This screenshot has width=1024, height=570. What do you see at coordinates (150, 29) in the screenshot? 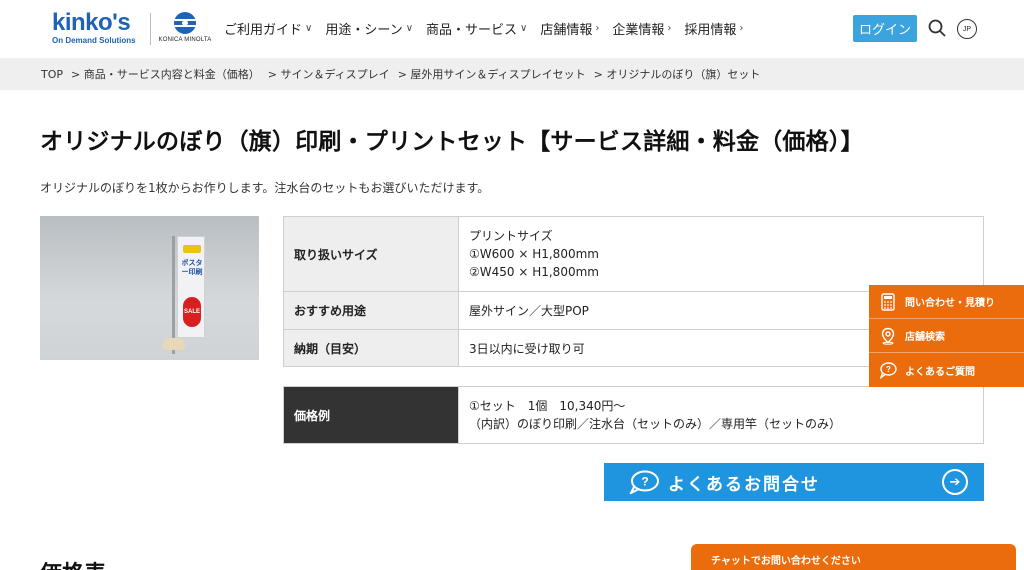
I see `logo-divider` at bounding box center [150, 29].